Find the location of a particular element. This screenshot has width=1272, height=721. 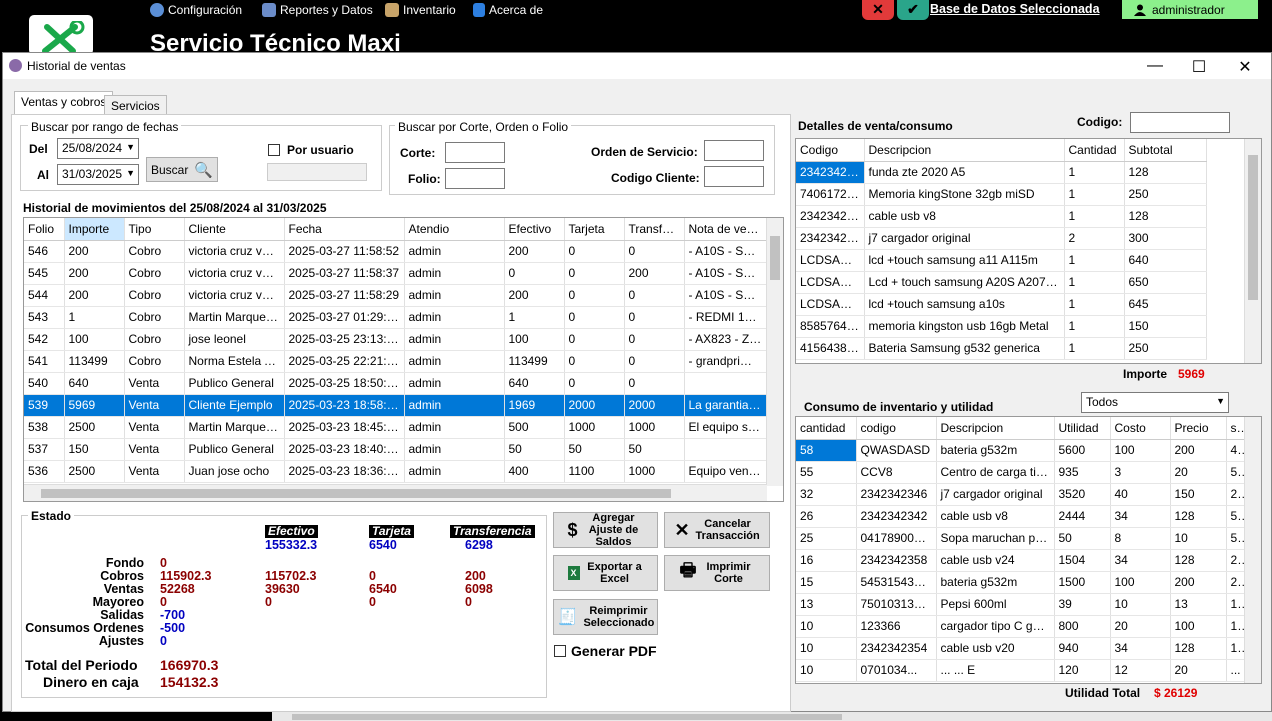

column-header: codigo is located at coordinates (896, 428).